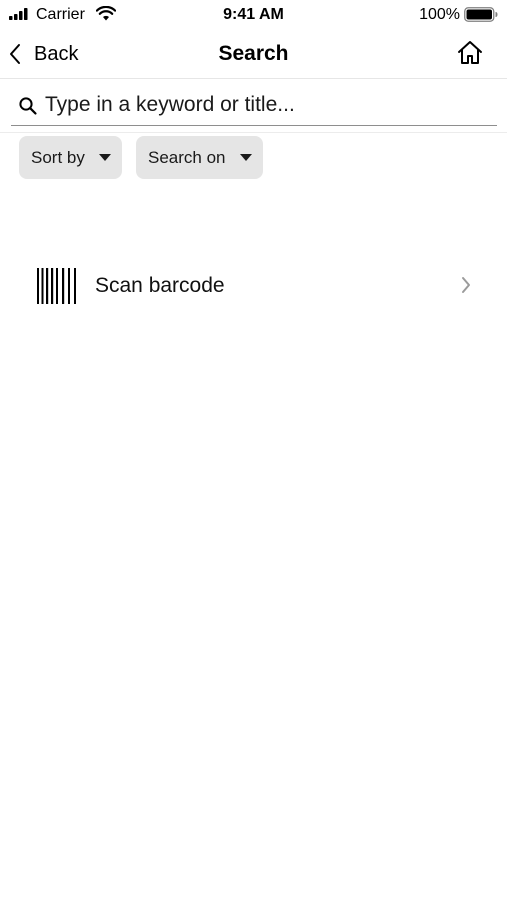 Image resolution: width=507 pixels, height=900 pixels. What do you see at coordinates (253, 15) in the screenshot?
I see `status-bar: Carrier 9:41 AM 100%` at bounding box center [253, 15].